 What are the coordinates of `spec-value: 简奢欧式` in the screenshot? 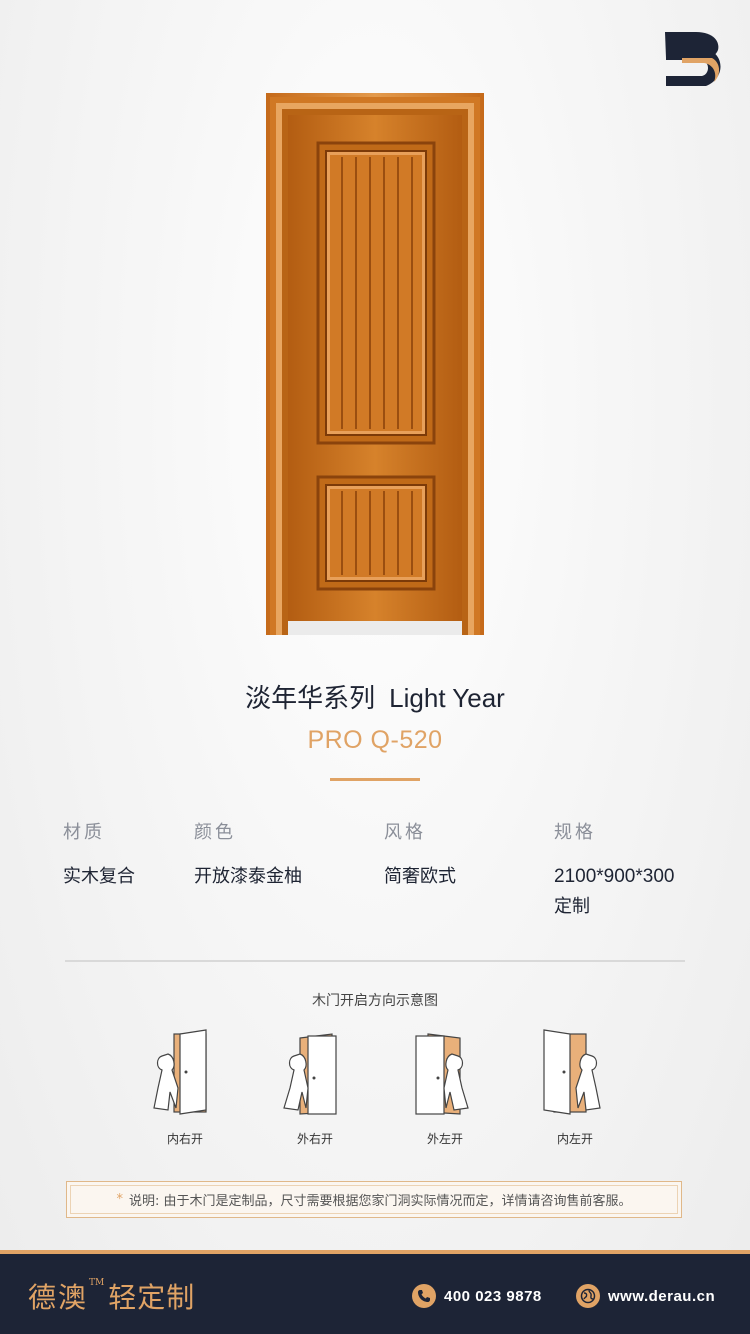 It's located at (420, 876).